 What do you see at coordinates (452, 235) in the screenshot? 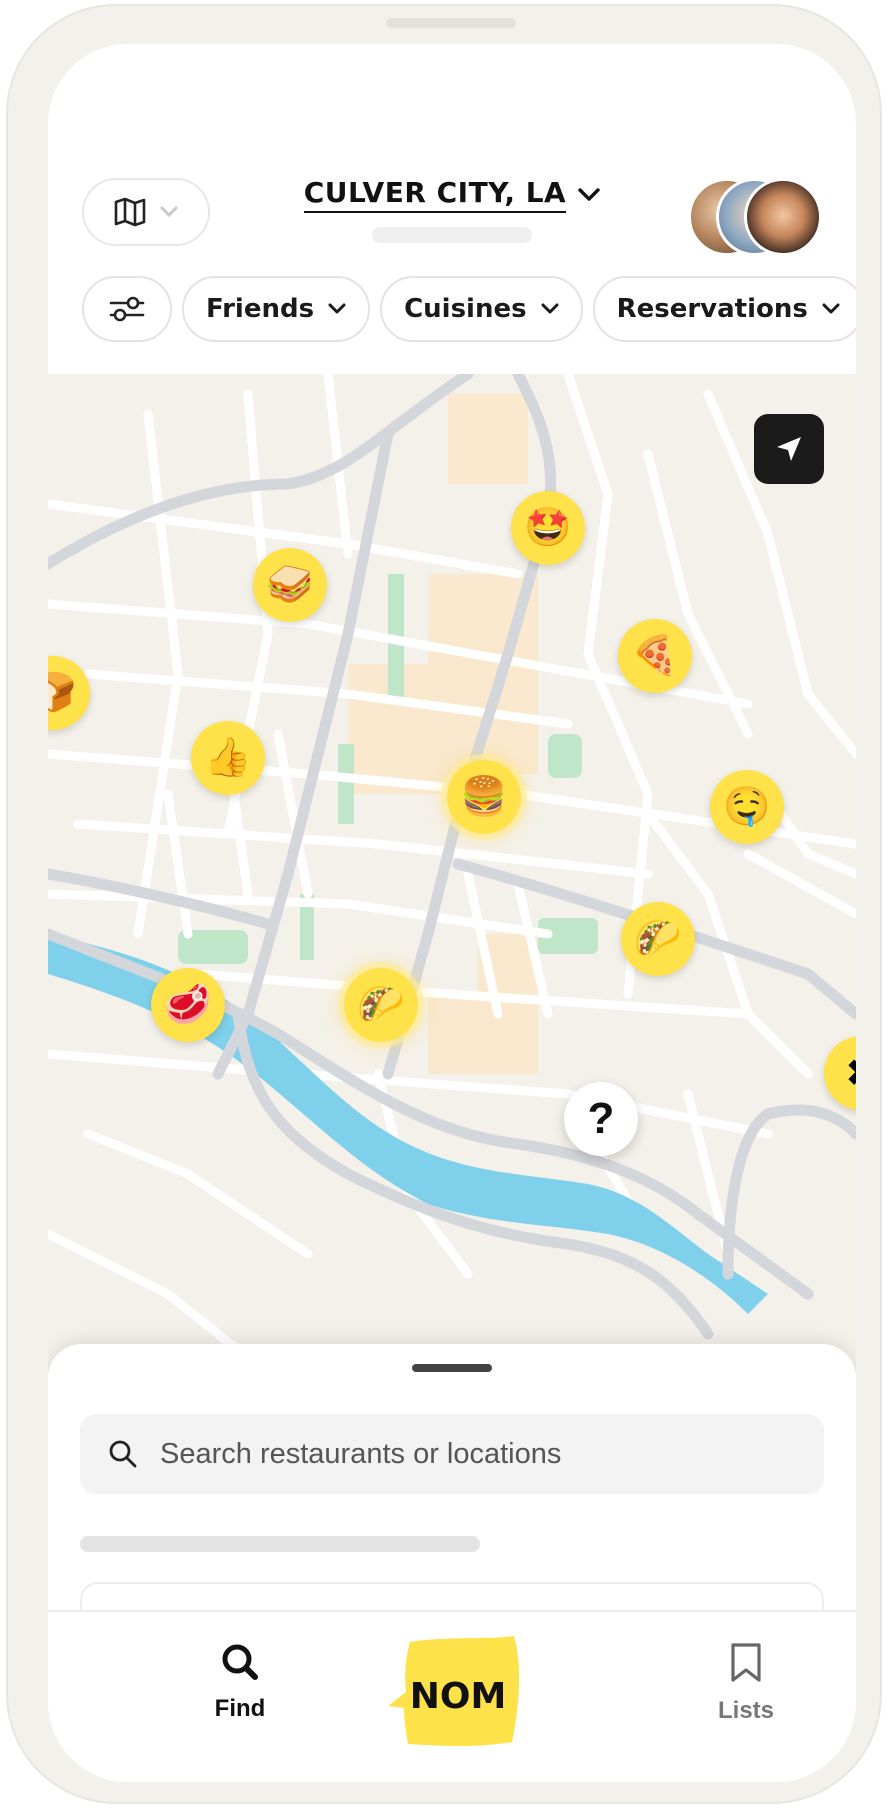
I see `location-subtitle-placeholder` at bounding box center [452, 235].